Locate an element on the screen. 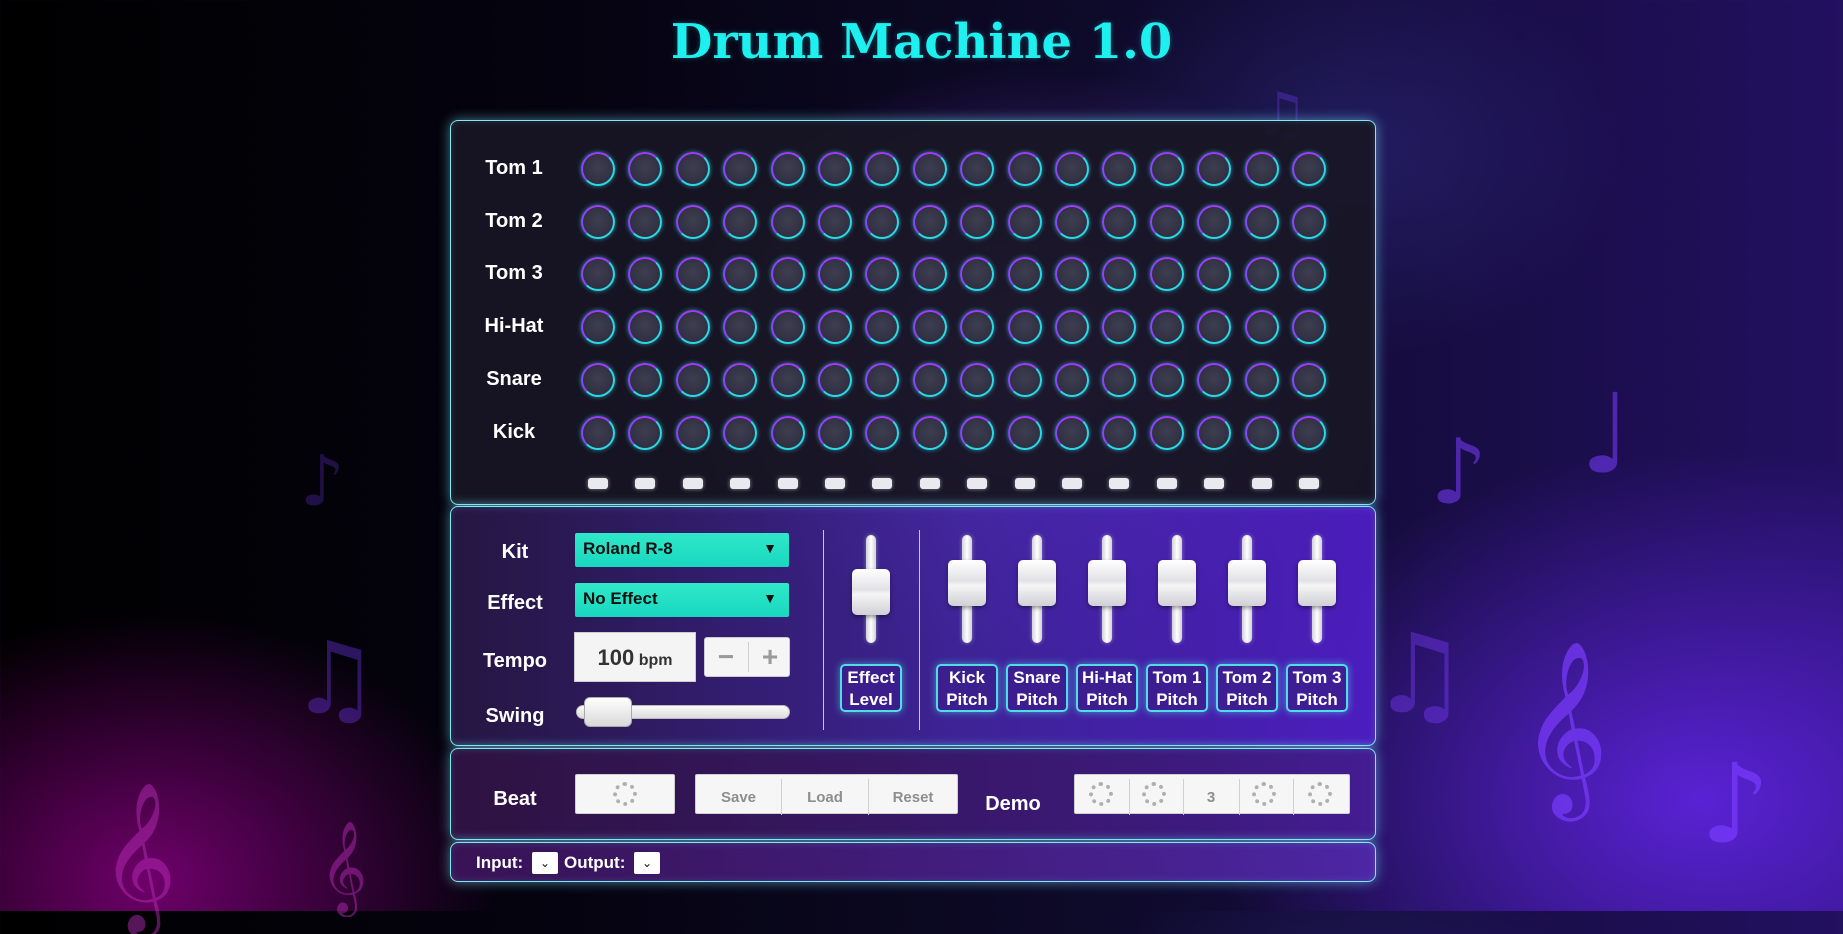 The height and width of the screenshot is (934, 1843). beat-select is located at coordinates (625, 794).